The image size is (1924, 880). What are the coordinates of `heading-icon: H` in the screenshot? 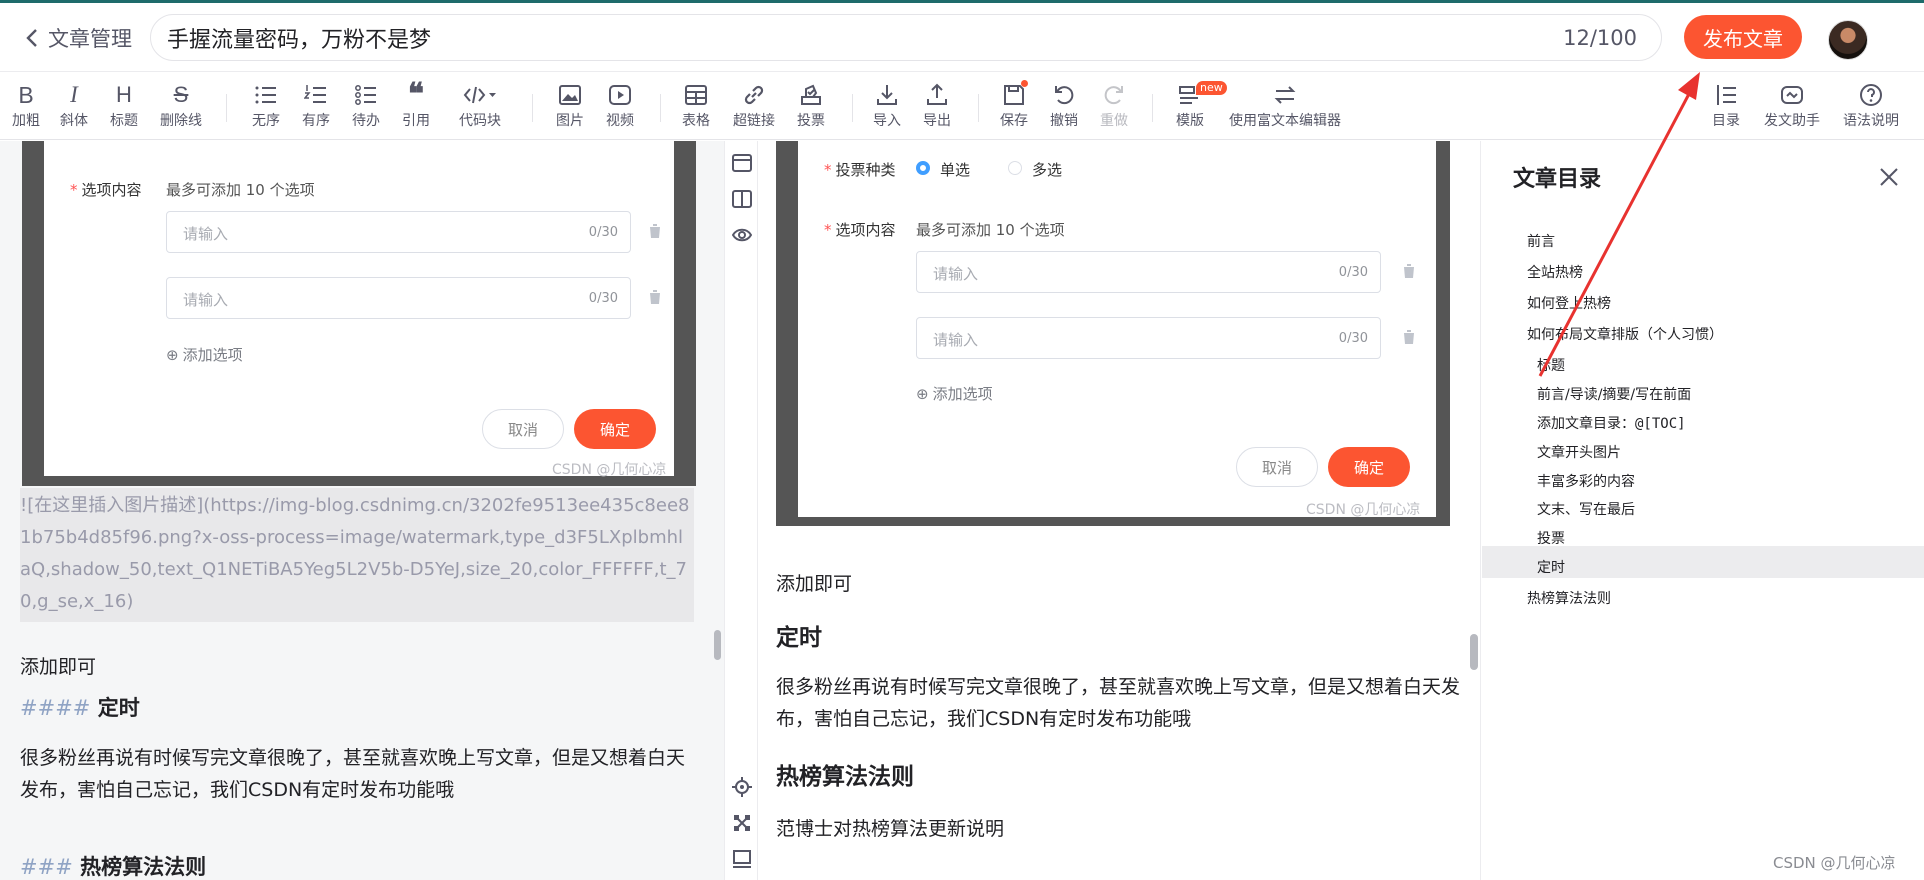 It's located at (124, 94).